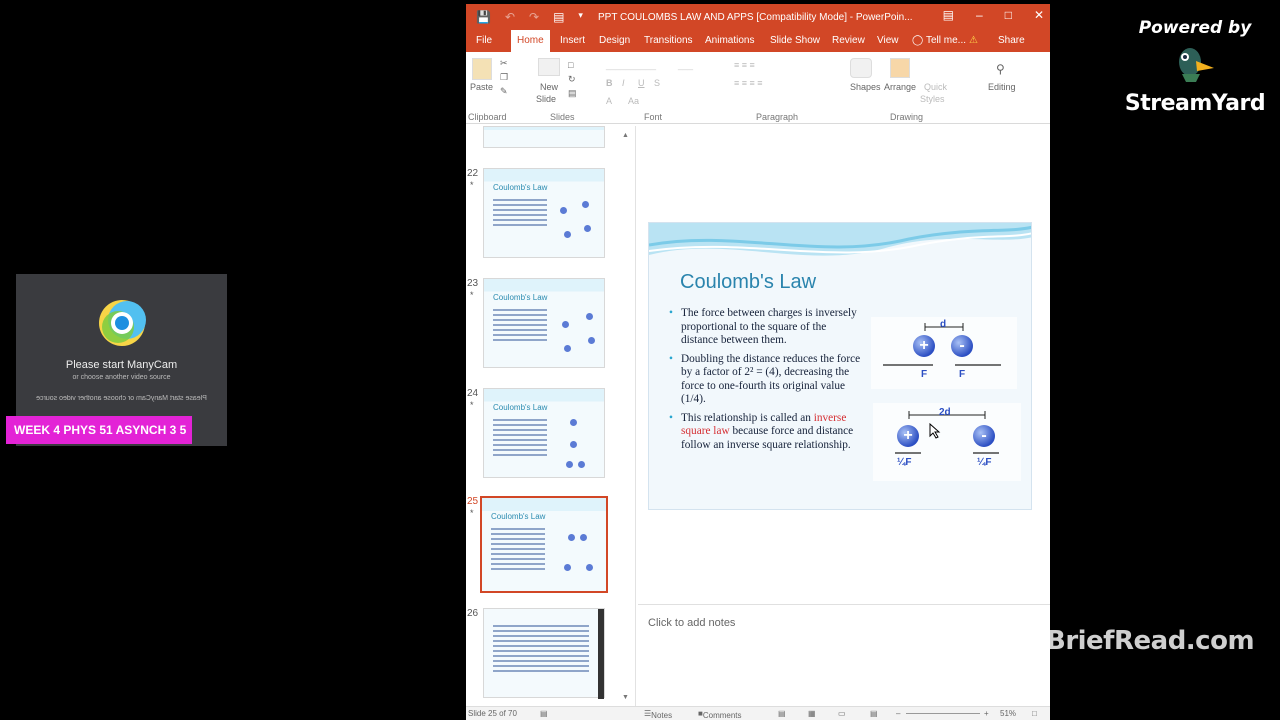 Image resolution: width=1280 pixels, height=720 pixels. Describe the element at coordinates (898, 713) in the screenshot. I see `zoom-out-icon: –` at that location.